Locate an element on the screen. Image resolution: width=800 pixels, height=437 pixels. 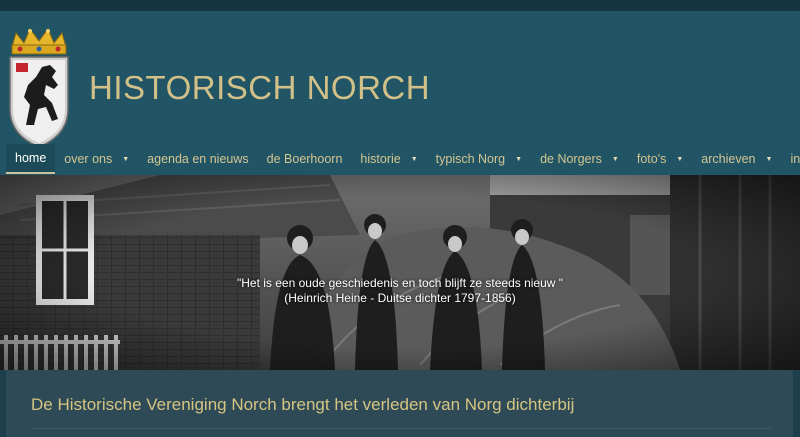
nav-over-ons: over ons ▼ is located at coordinates (96, 159).